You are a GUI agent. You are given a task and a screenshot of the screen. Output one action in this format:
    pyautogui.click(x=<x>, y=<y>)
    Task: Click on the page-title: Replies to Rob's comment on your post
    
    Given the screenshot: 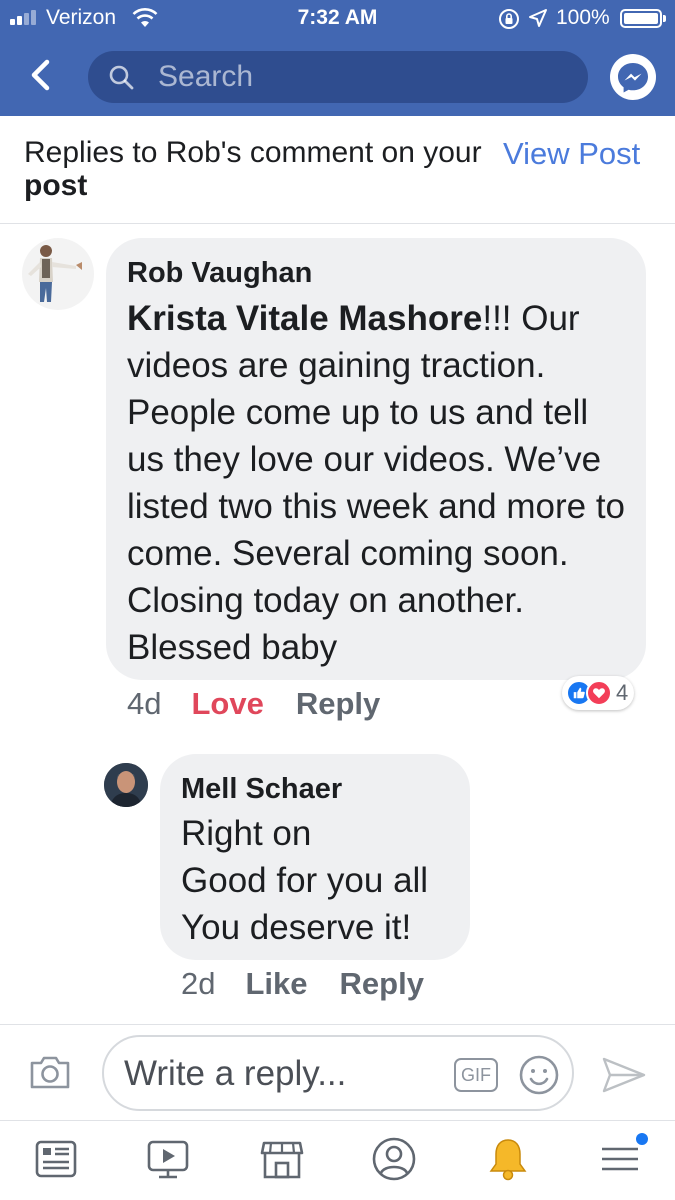 What is the action you would take?
    pyautogui.click(x=254, y=169)
    